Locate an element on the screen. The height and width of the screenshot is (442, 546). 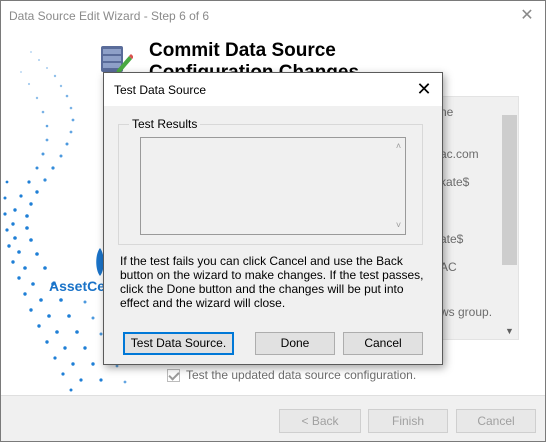
summary-line: ate$ is located at coordinates (452, 239).